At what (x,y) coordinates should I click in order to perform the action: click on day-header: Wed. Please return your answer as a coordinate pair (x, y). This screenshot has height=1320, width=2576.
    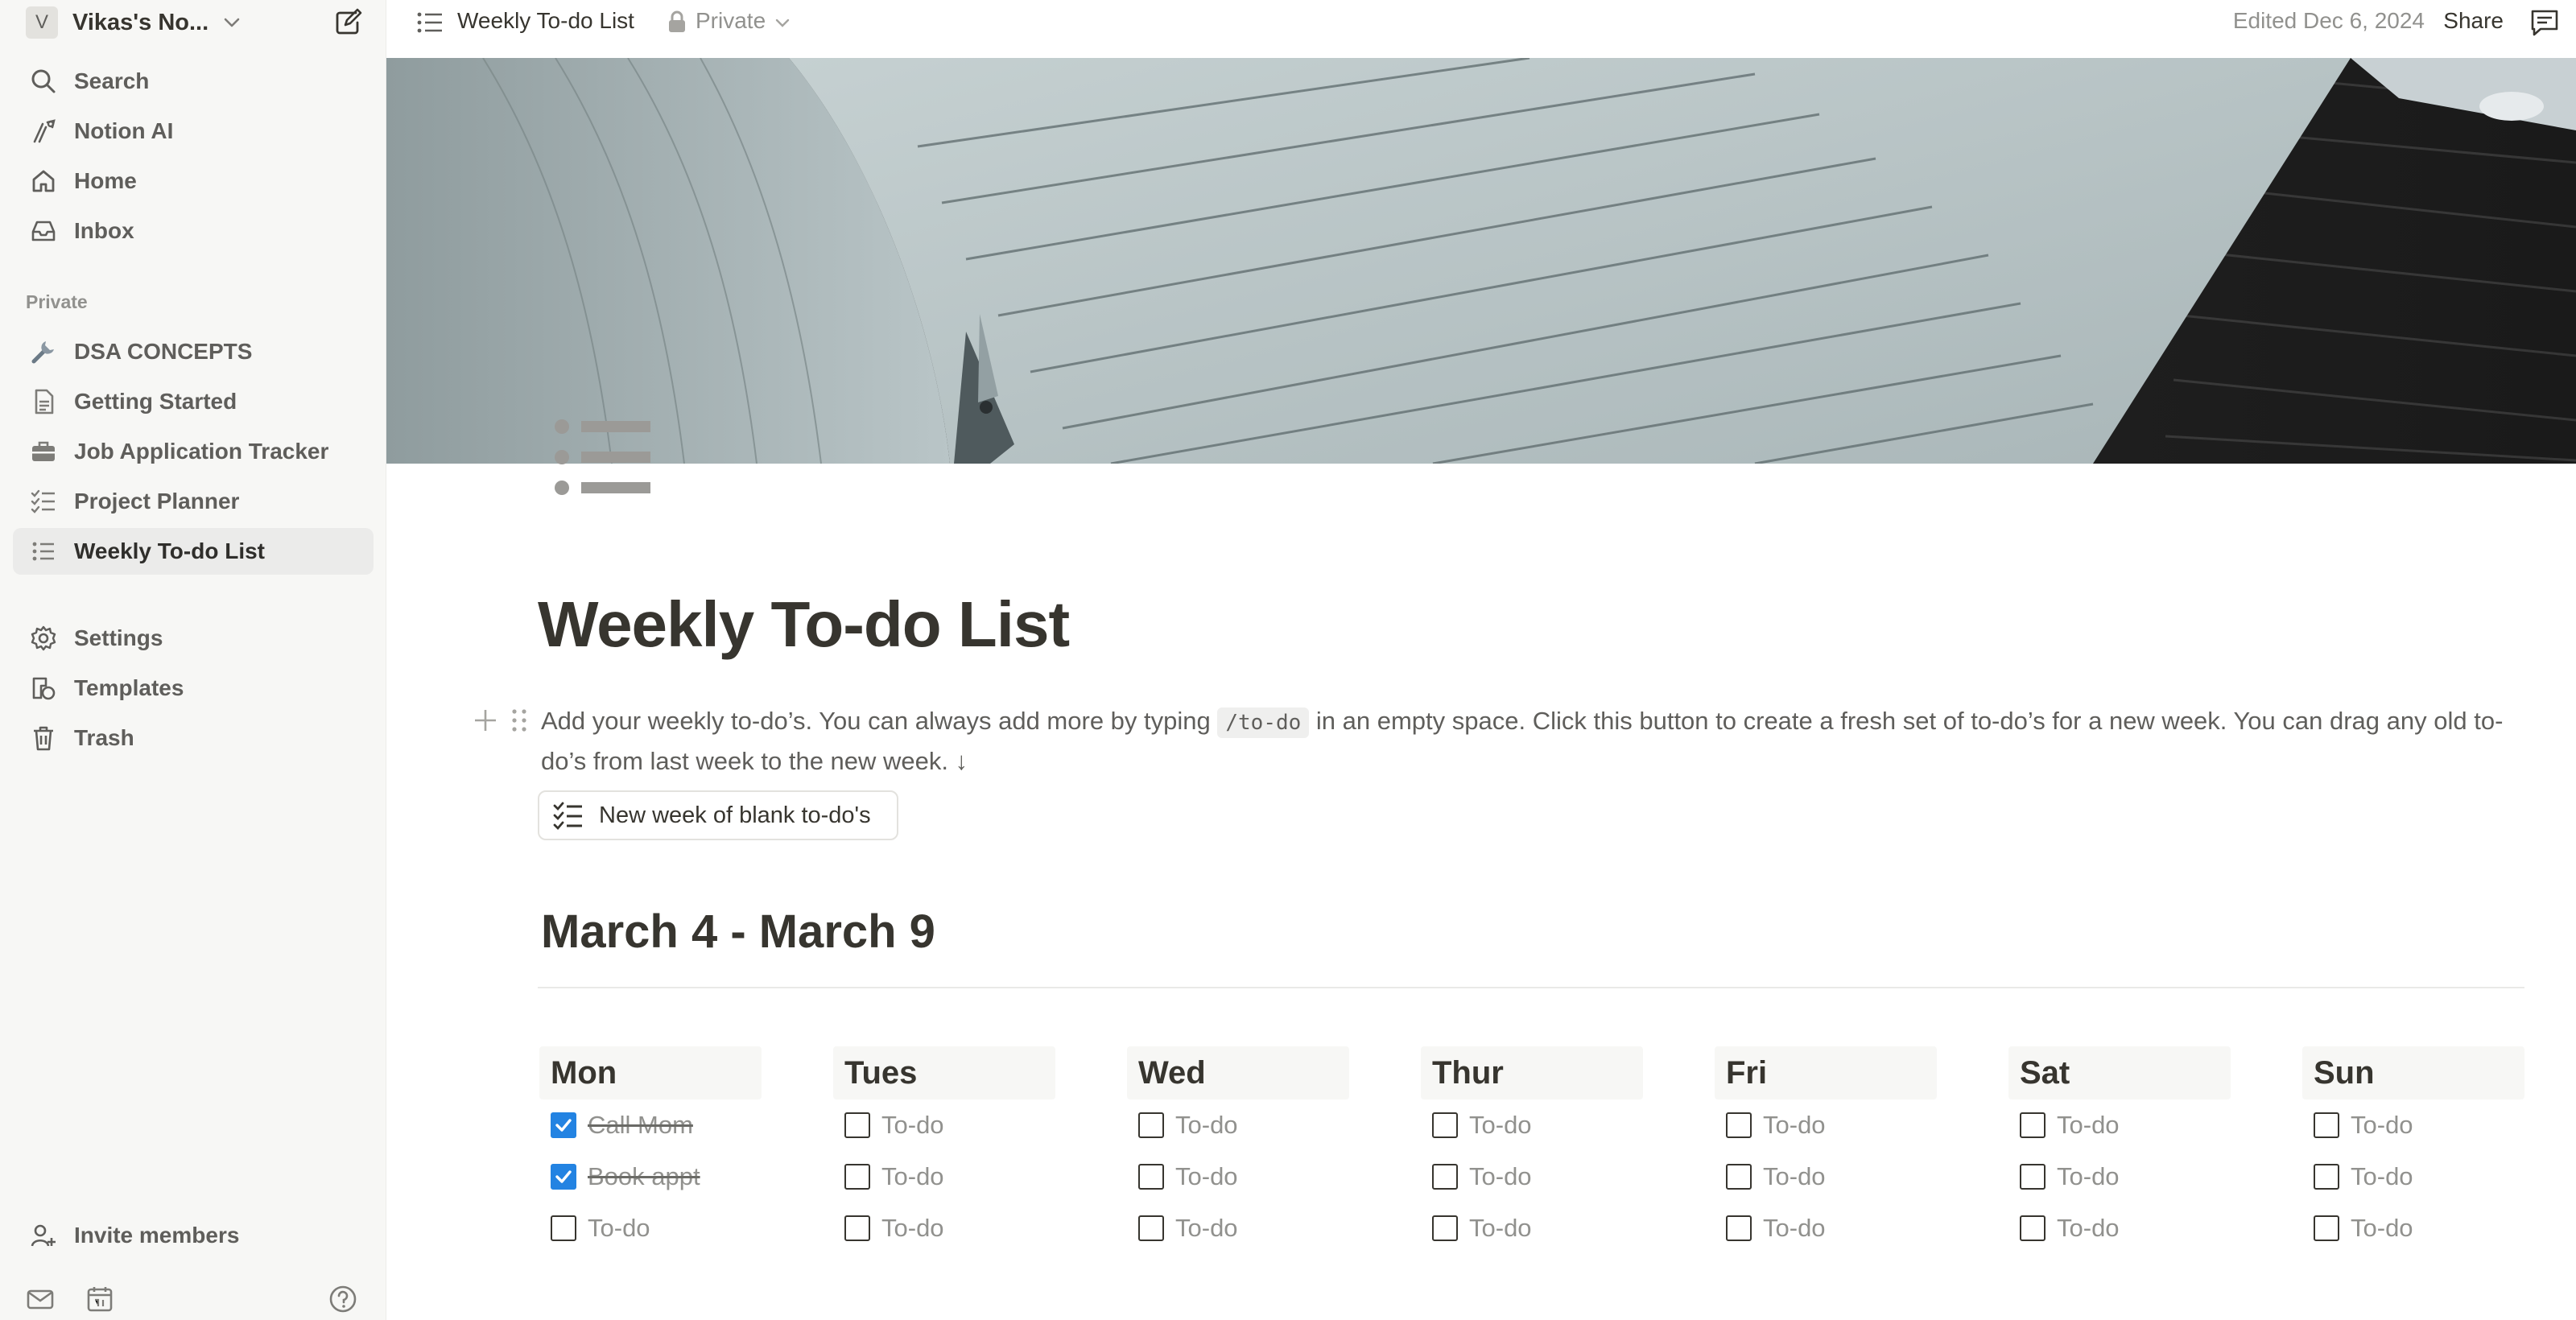
    Looking at the image, I should click on (1238, 1072).